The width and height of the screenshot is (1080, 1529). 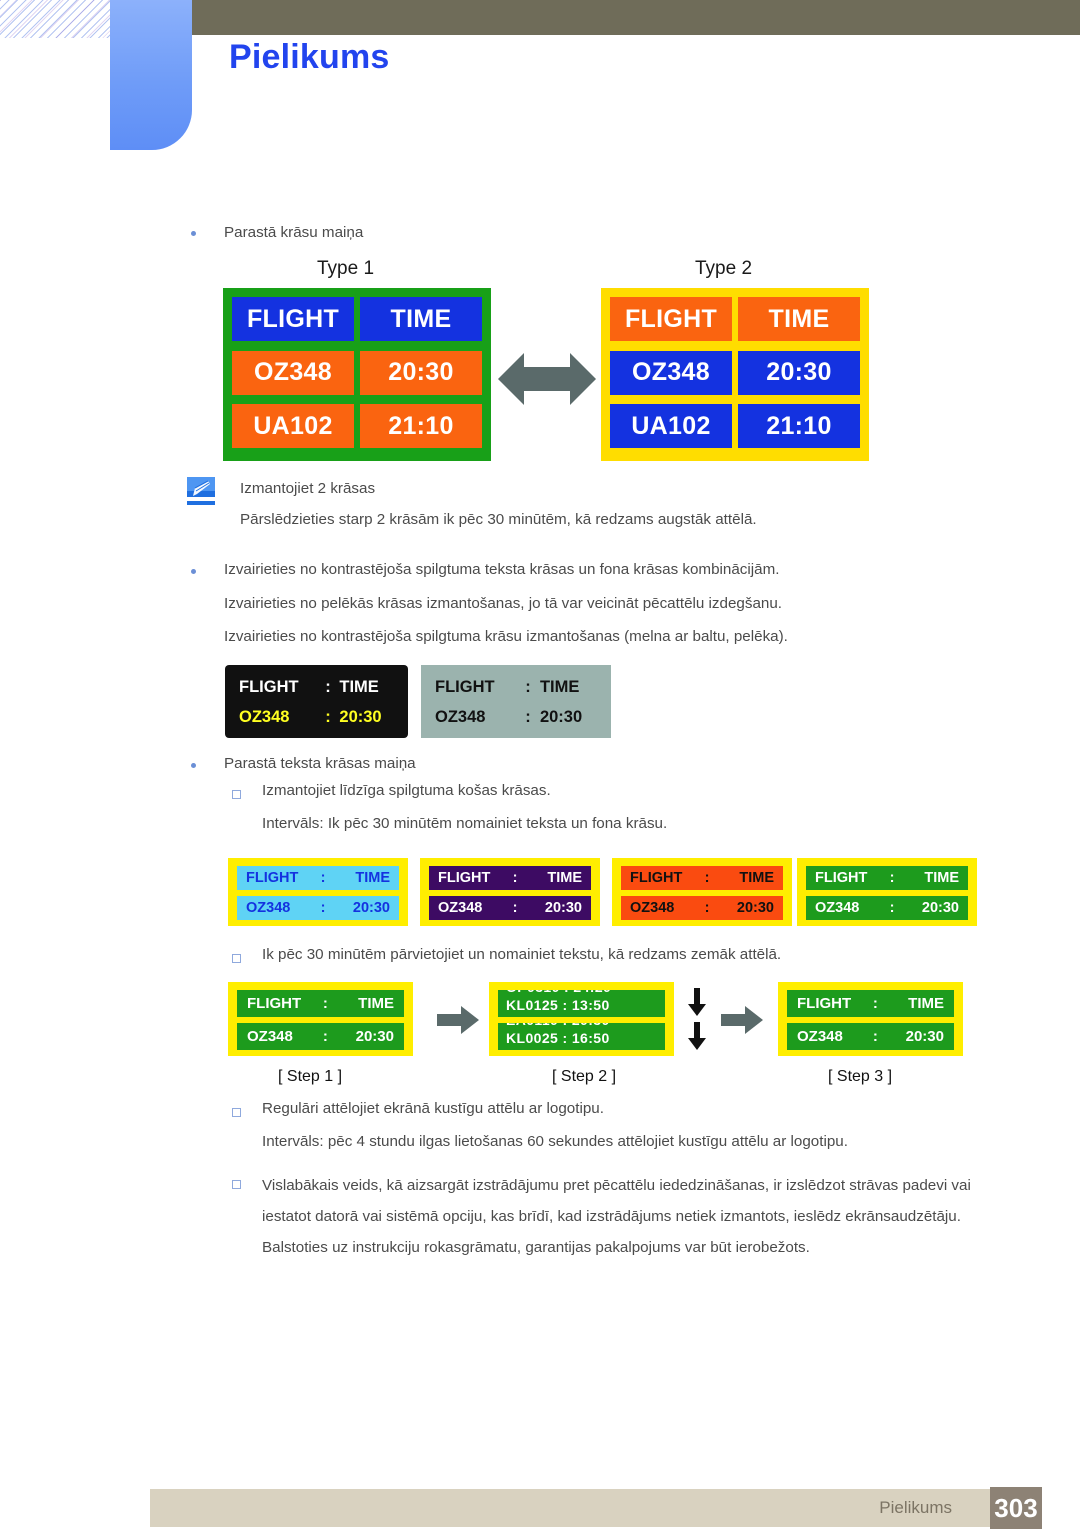 I want to click on flight-table-type2: FLIGHT TIME OZ348 20:30 UA102 21:10, so click(x=735, y=374).